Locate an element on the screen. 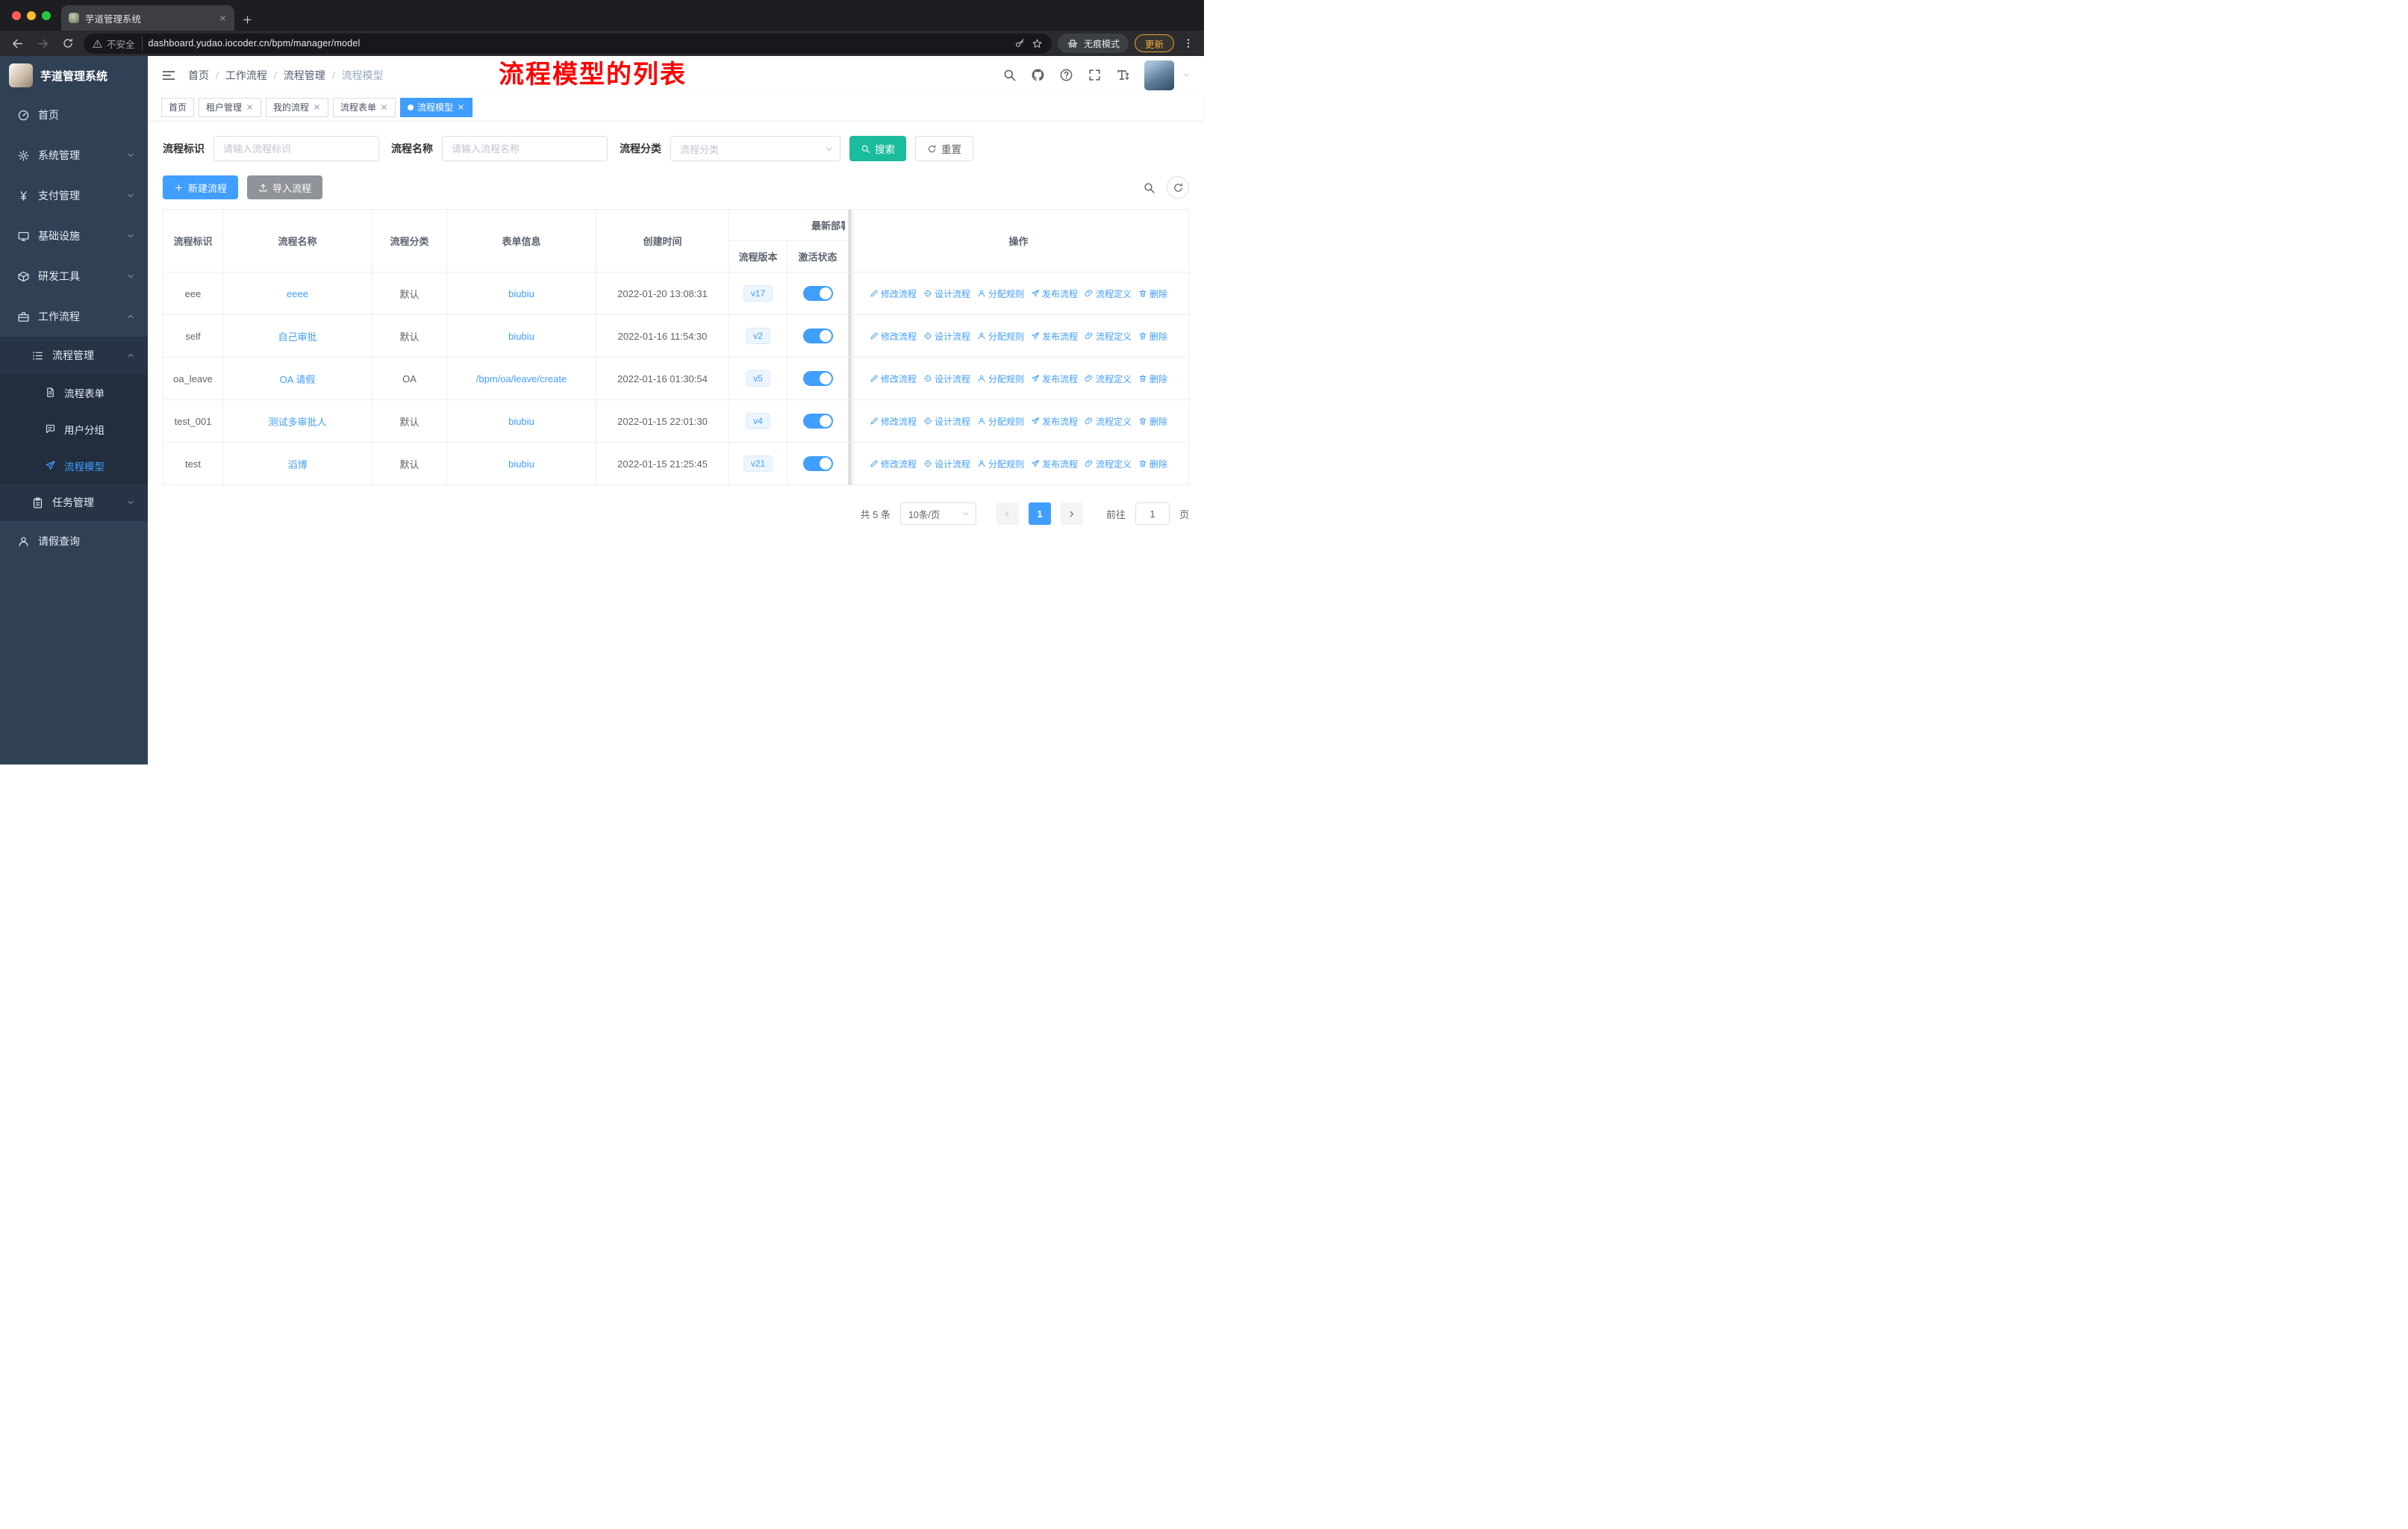 The image size is (2408, 1529). version-badge: v5 is located at coordinates (758, 379).